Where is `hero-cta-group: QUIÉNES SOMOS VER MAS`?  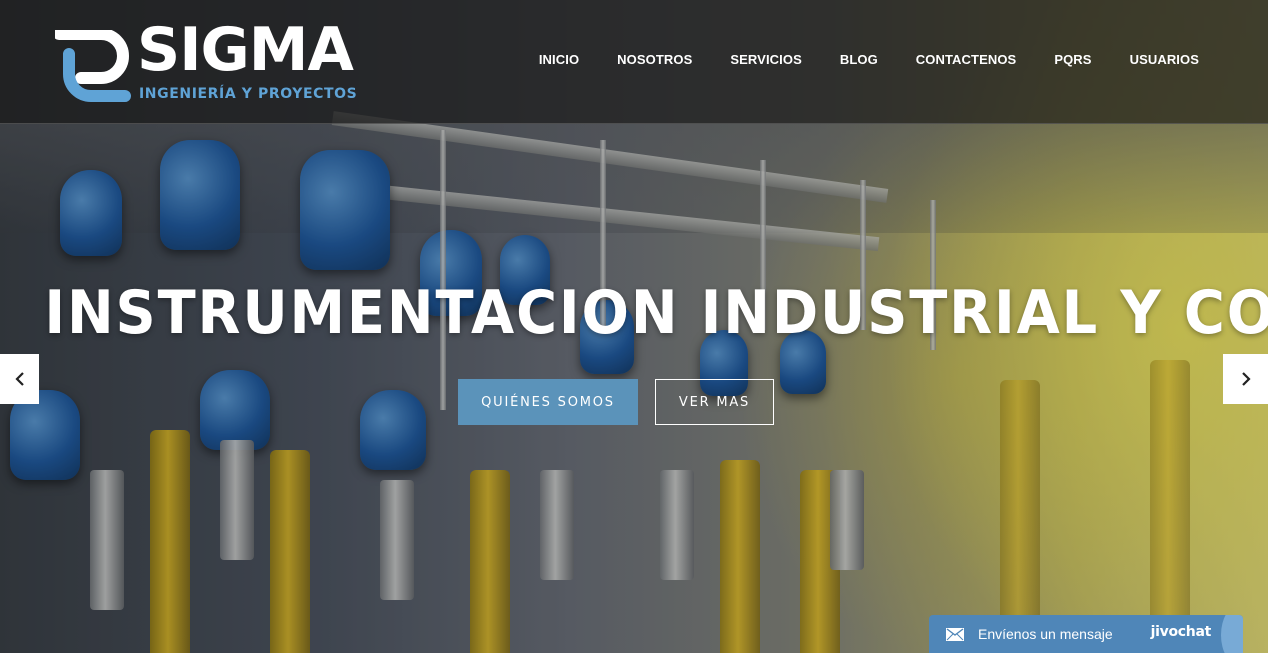 hero-cta-group: QUIÉNES SOMOS VER MAS is located at coordinates (616, 402).